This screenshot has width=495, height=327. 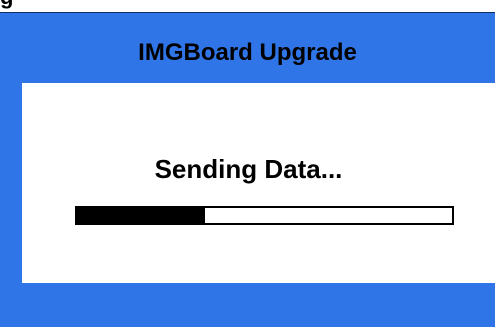 What do you see at coordinates (264, 215) in the screenshot?
I see `progress-bar` at bounding box center [264, 215].